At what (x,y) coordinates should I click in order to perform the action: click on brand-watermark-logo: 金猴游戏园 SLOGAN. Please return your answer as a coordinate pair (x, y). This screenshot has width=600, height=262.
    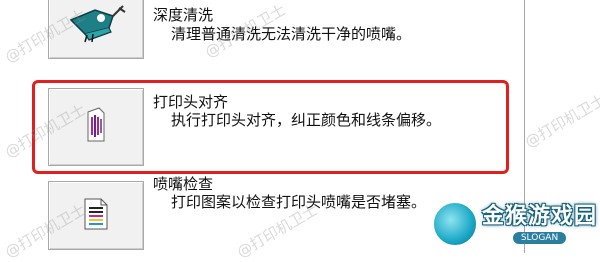
    Looking at the image, I should click on (516, 224).